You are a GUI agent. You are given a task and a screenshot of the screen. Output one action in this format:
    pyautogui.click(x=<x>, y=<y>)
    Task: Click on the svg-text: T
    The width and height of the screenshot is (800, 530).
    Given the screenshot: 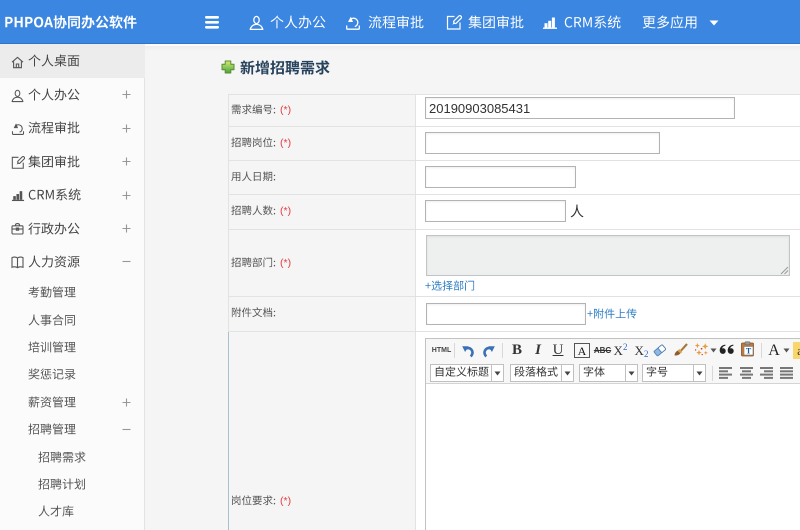 What is the action you would take?
    pyautogui.click(x=749, y=351)
    